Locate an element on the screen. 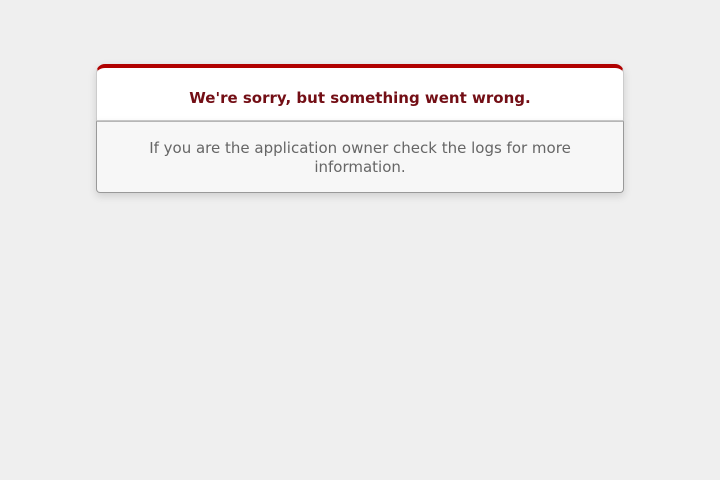 The image size is (720, 480). error-title: We're sorry, but something went wrong. is located at coordinates (360, 98).